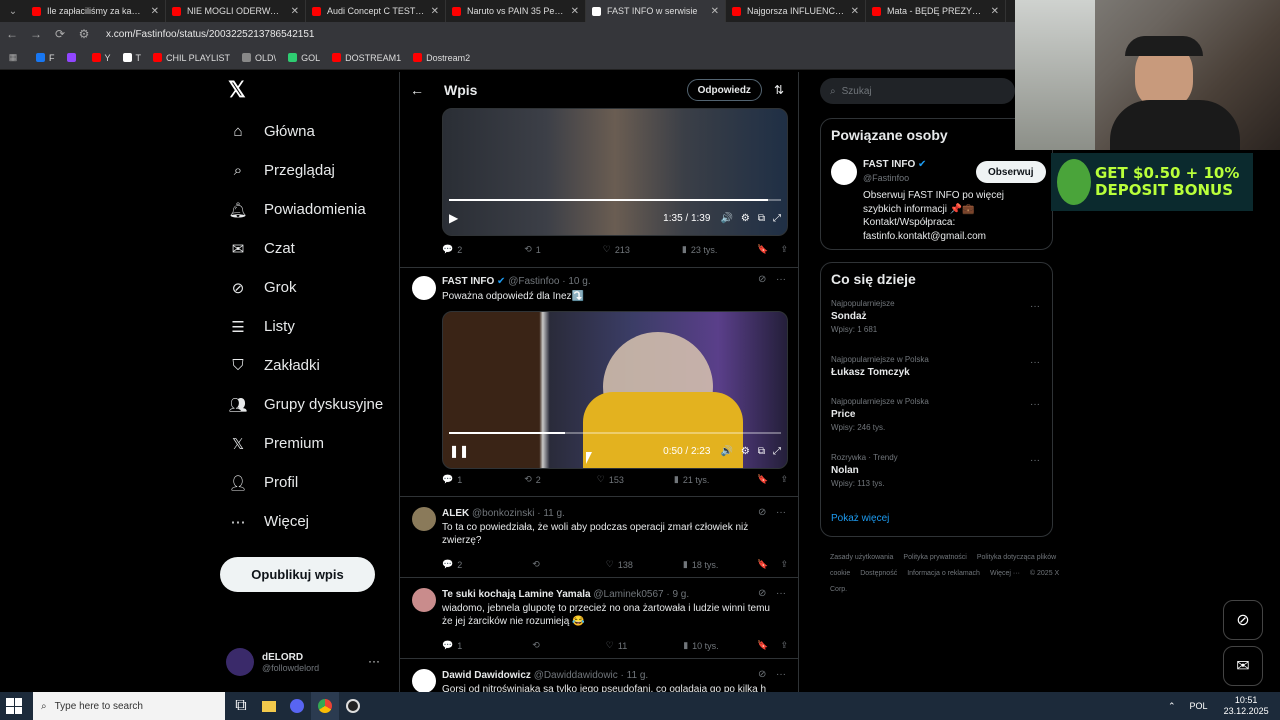 Image resolution: width=1280 pixels, height=720 pixels. Describe the element at coordinates (579, 281) in the screenshot. I see `tweet-age: 10 g.` at that location.